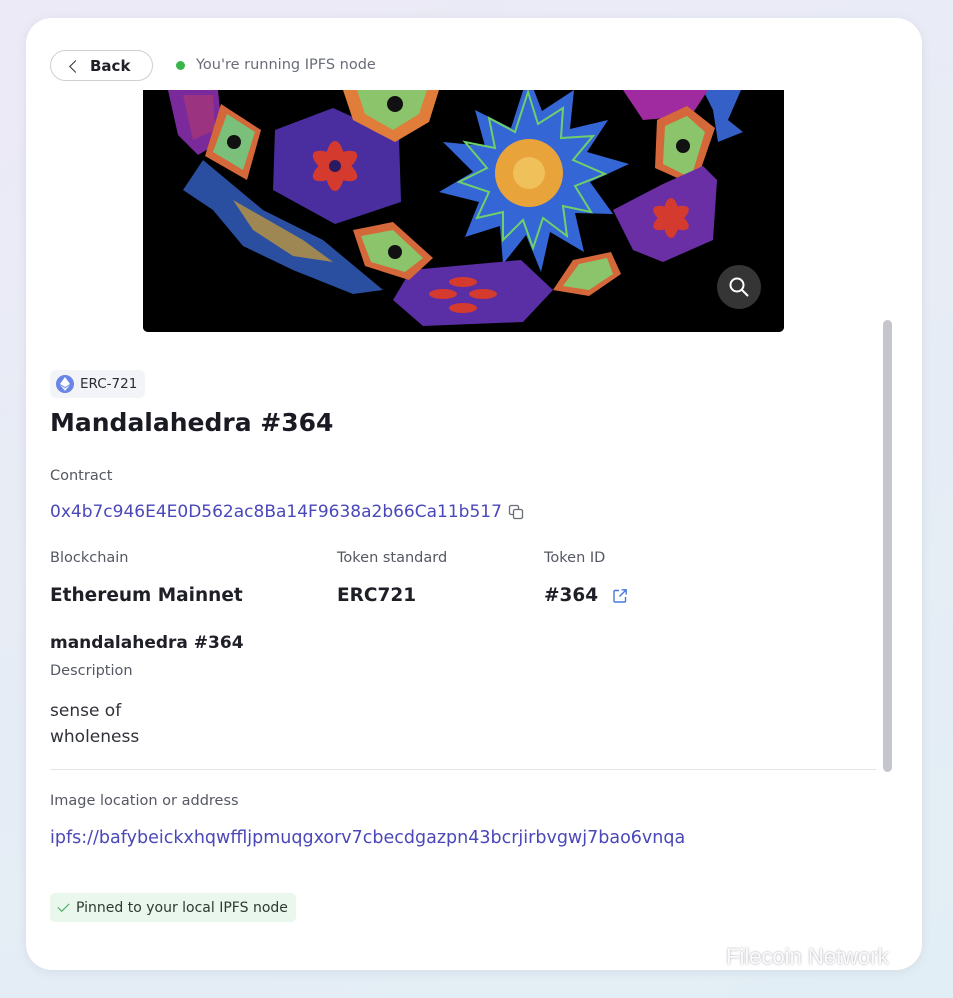 This screenshot has height=998, width=953. I want to click on scrollbar-thumb, so click(887, 546).